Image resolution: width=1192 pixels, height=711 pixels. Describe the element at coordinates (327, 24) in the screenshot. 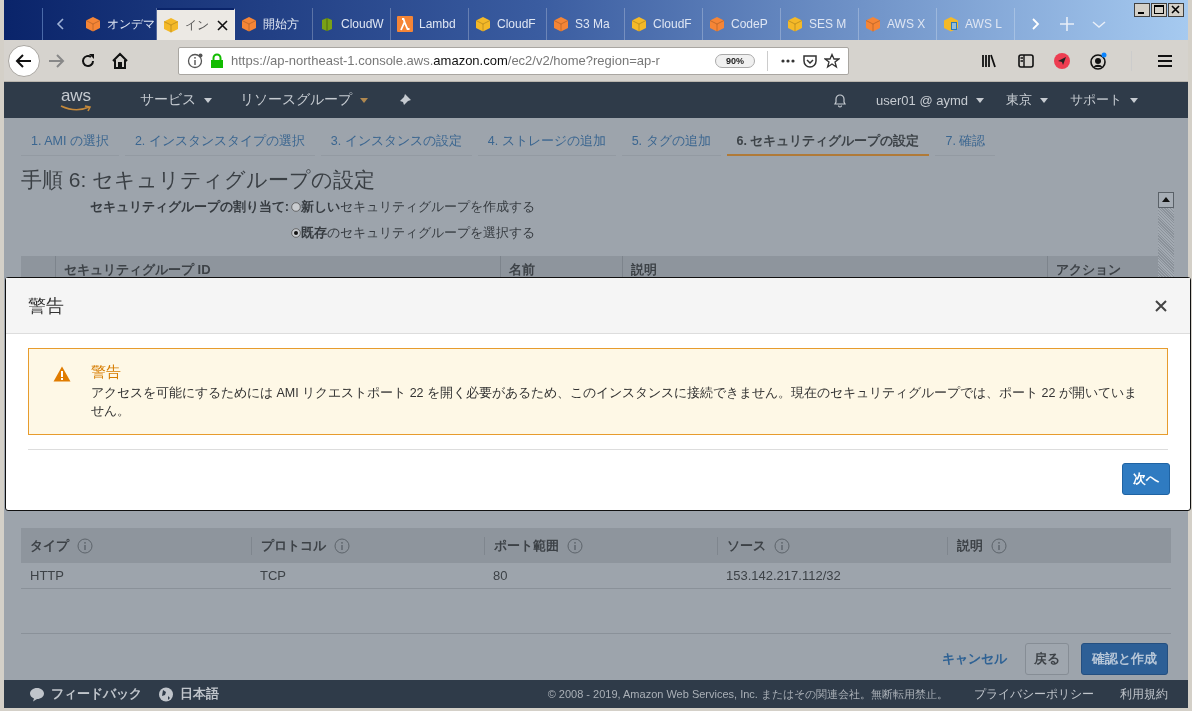

I see `cloud-stack-icon` at that location.